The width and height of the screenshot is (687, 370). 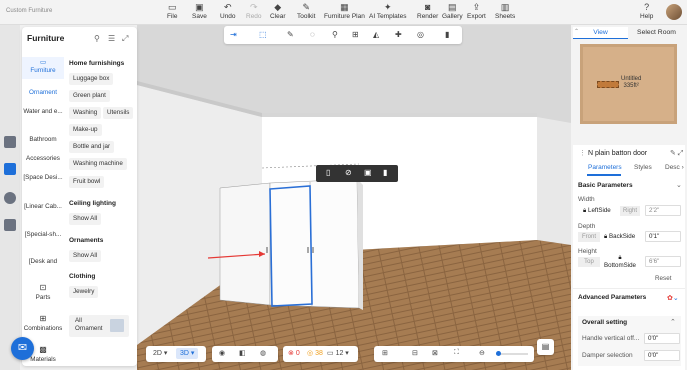 What do you see at coordinates (278, 12) in the screenshot?
I see `clear-button: ◆ Clear` at bounding box center [278, 12].